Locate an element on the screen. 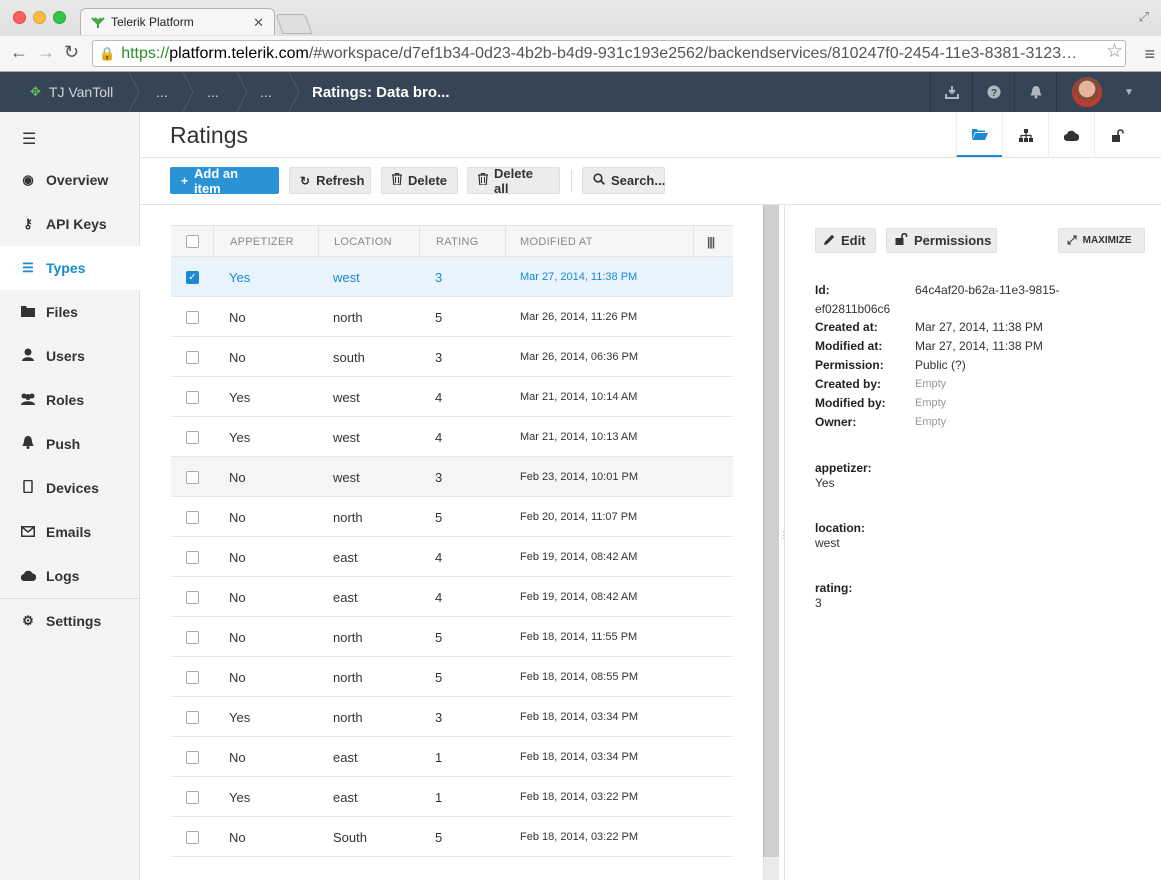 This screenshot has width=1161, height=880. cell-modified-at: Feb 19, 2014, 08:42 AM is located at coordinates (579, 597).